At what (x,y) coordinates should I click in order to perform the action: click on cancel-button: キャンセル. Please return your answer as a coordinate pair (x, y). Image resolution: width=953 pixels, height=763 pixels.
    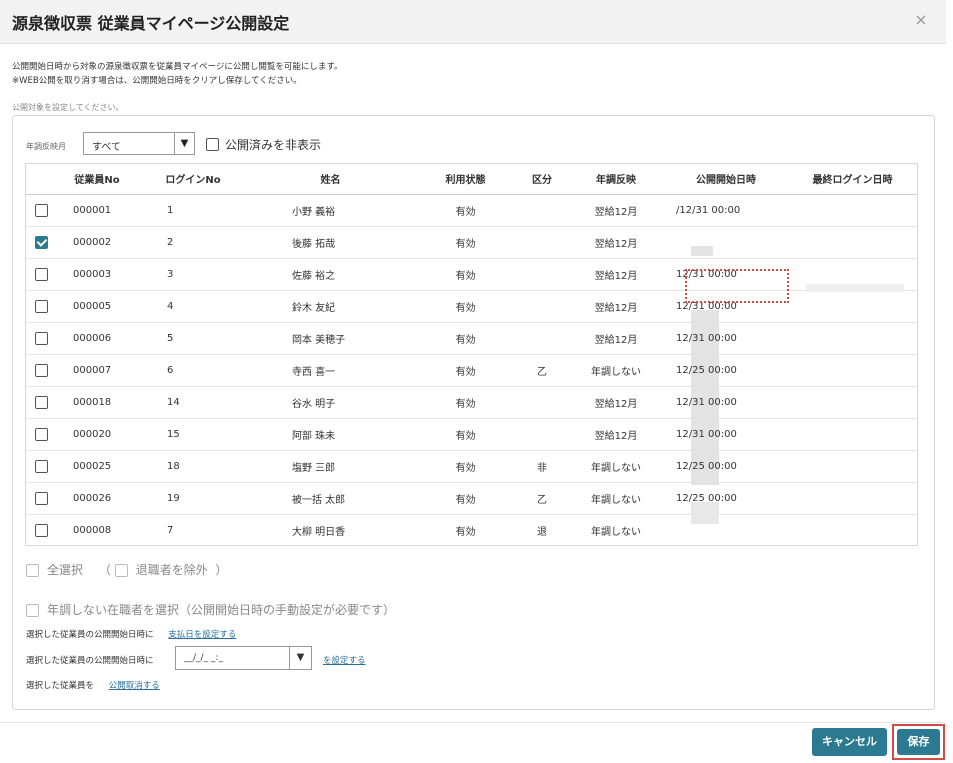
    Looking at the image, I should click on (849, 742).